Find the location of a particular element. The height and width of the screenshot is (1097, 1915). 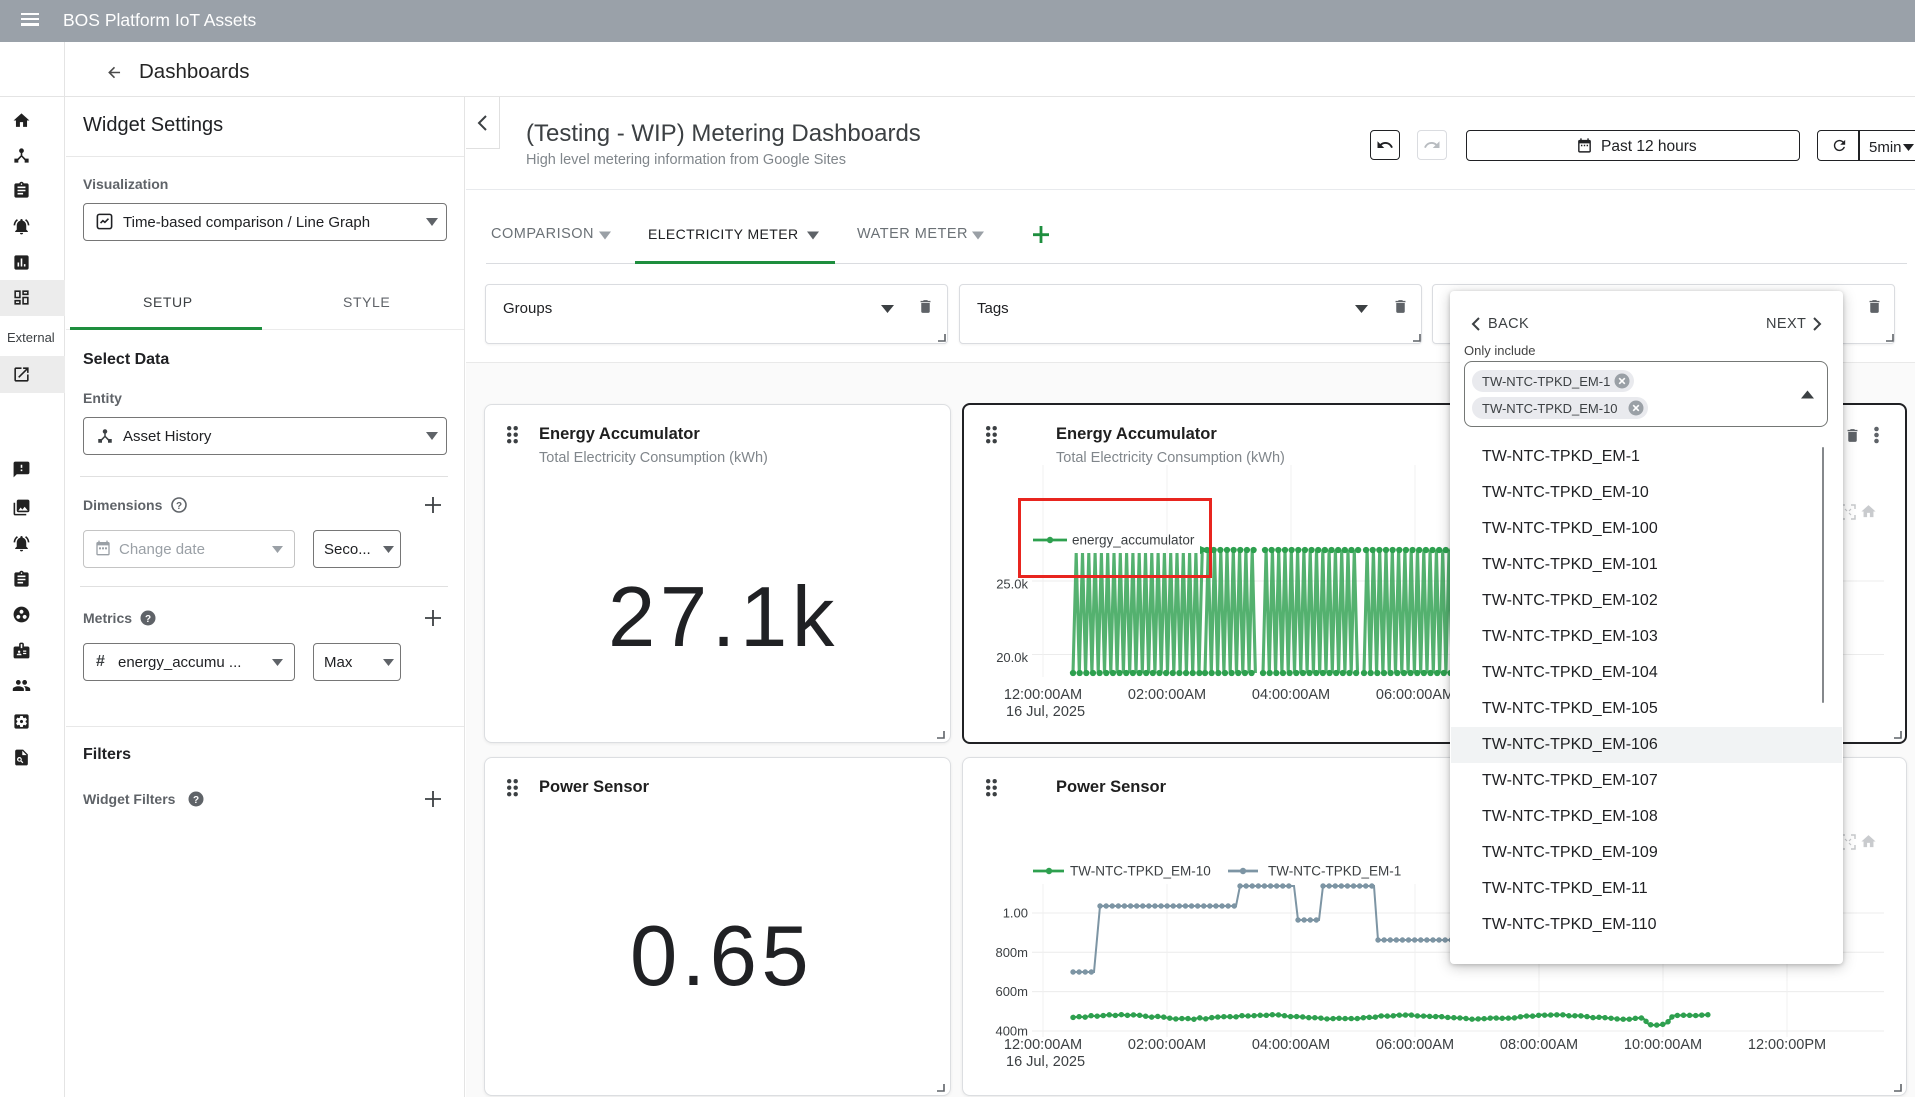

svg-text: 08:00:00AM is located at coordinates (1539, 1045).